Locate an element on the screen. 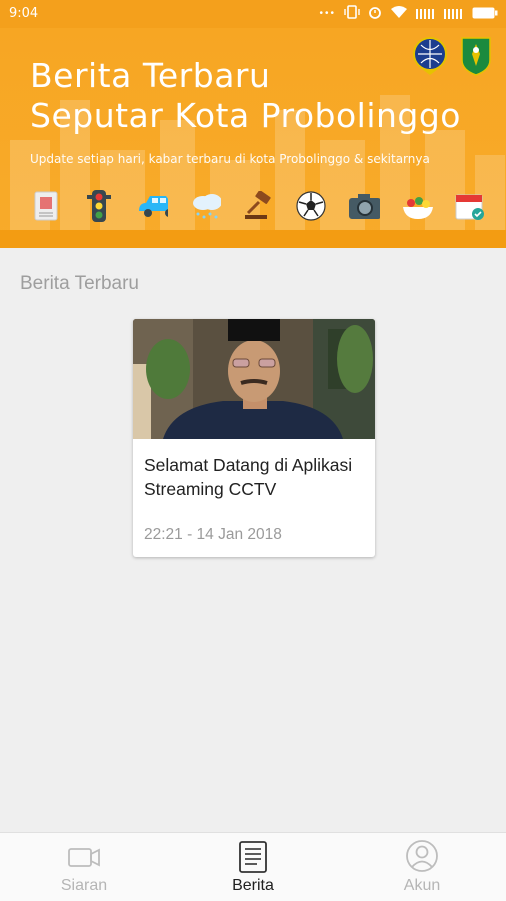 The image size is (506, 901). soccer-ball-icon is located at coordinates (311, 206).